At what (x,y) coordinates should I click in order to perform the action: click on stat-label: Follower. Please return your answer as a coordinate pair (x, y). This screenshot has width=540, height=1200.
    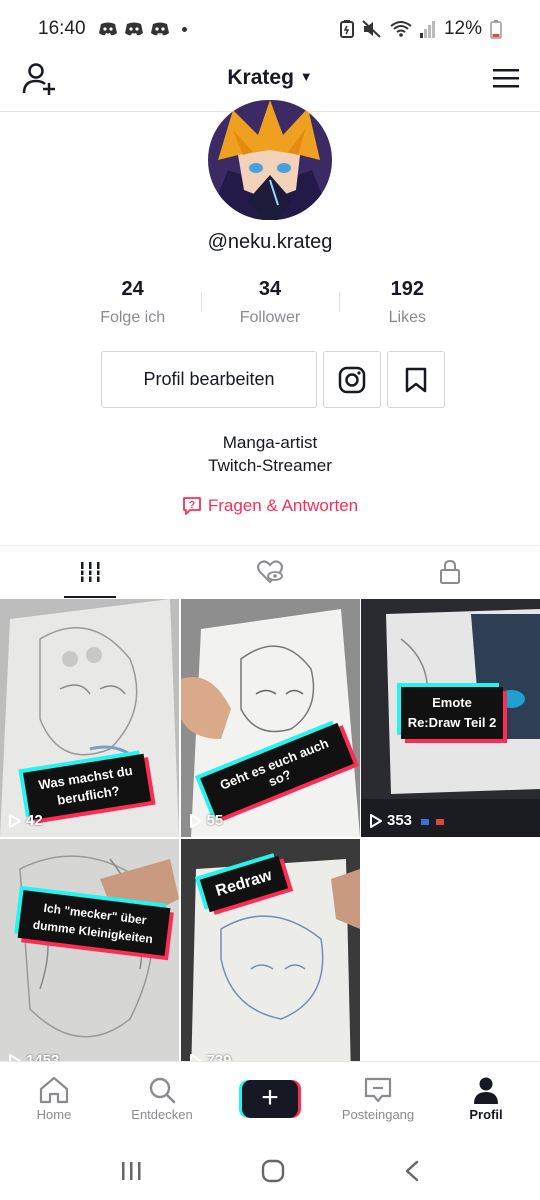
    Looking at the image, I should click on (270, 317).